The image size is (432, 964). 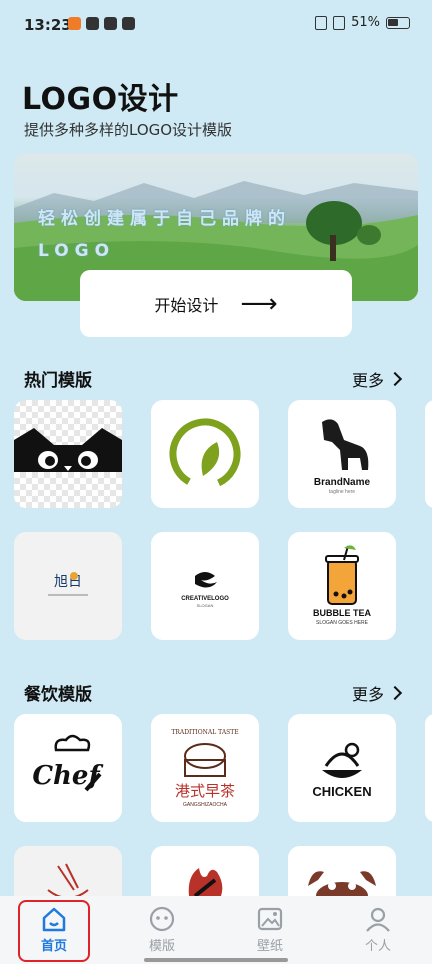 I want to click on page-title: LOGO设计, so click(x=100, y=99).